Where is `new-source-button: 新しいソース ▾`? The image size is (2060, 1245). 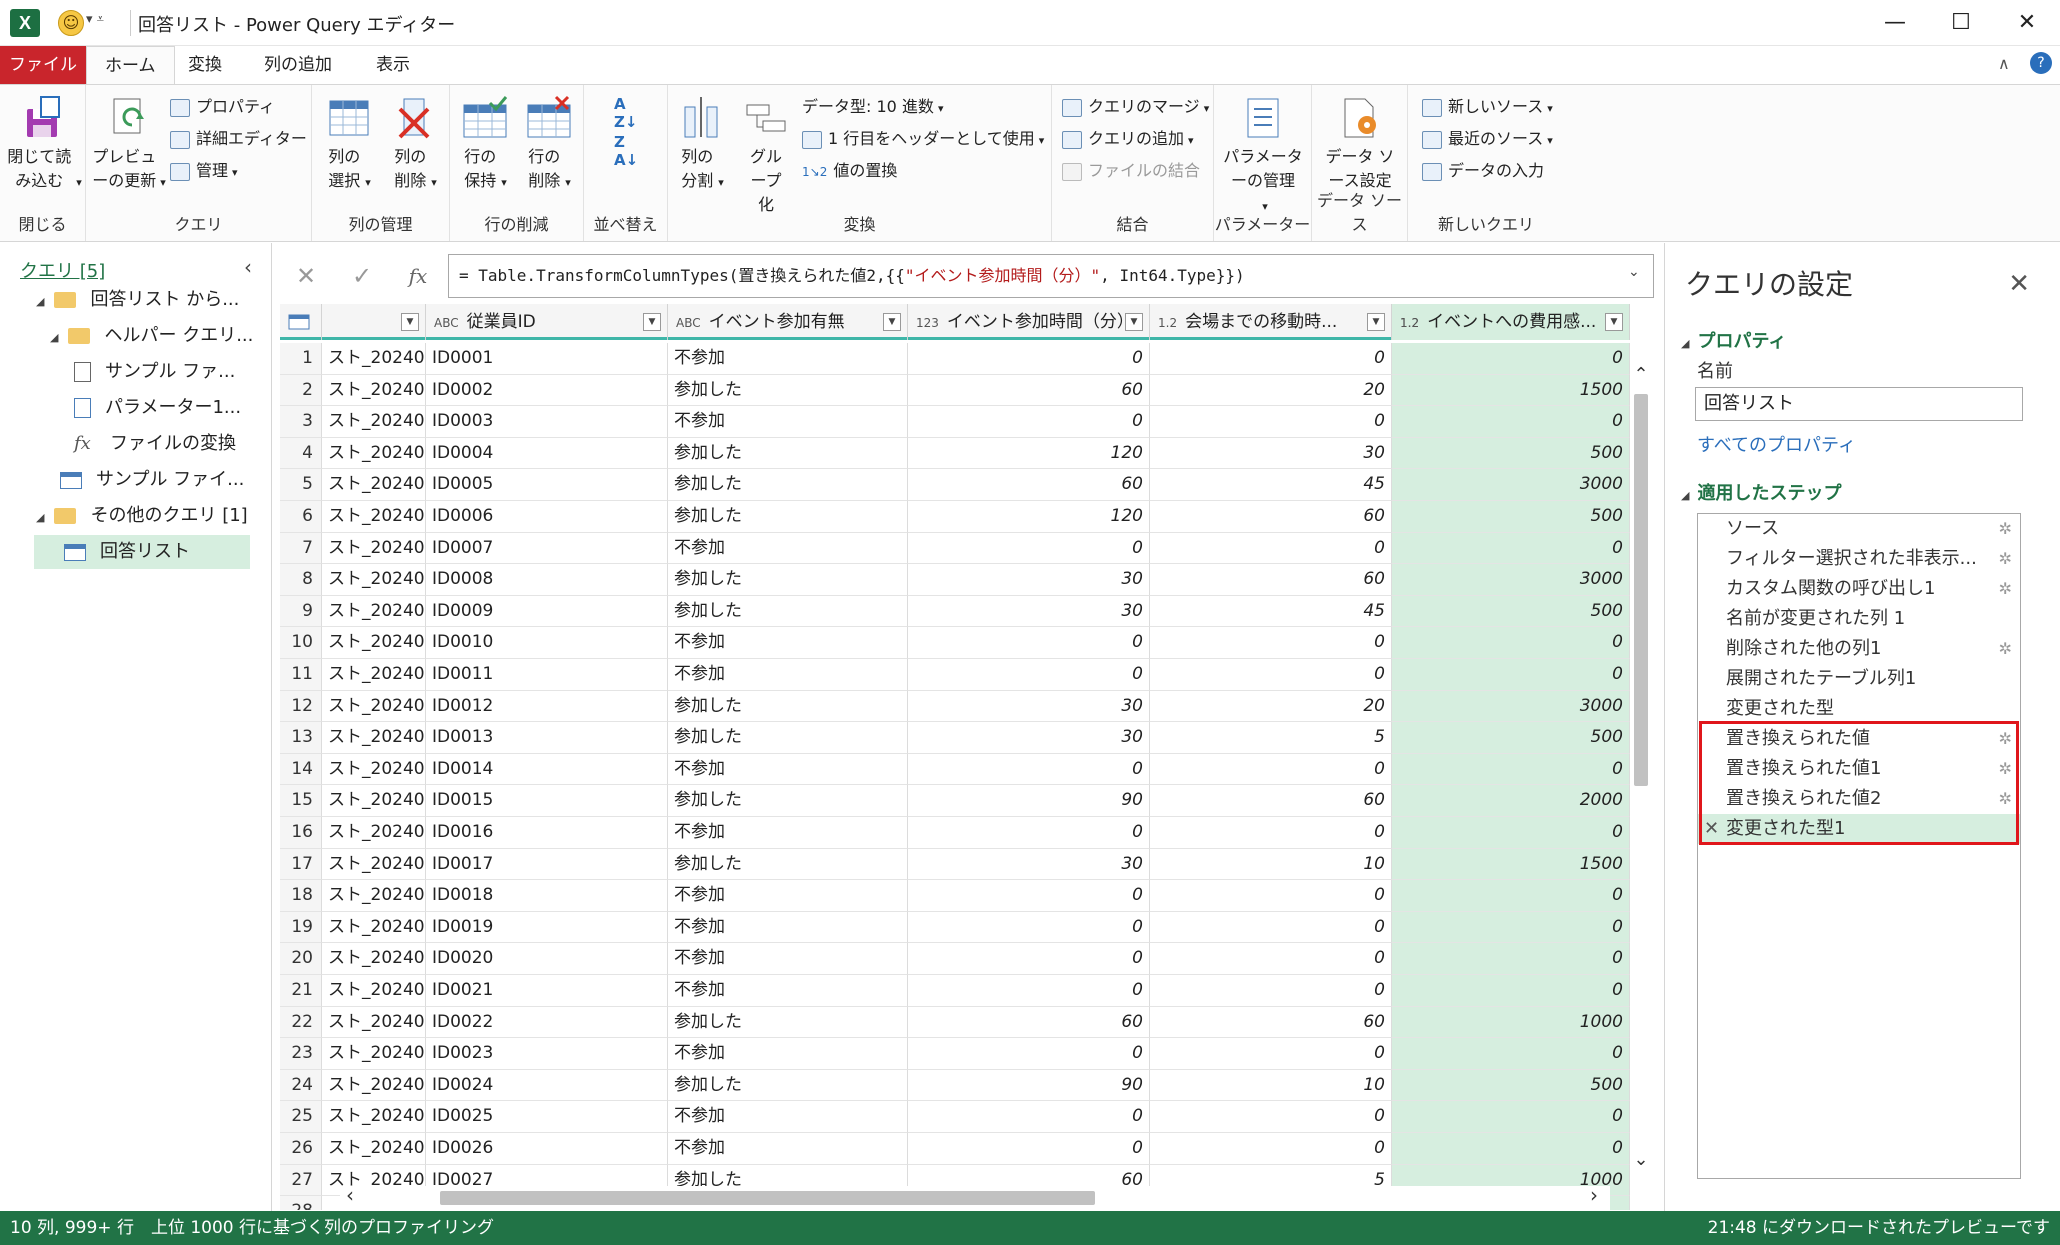 new-source-button: 新しいソース ▾ is located at coordinates (1487, 107).